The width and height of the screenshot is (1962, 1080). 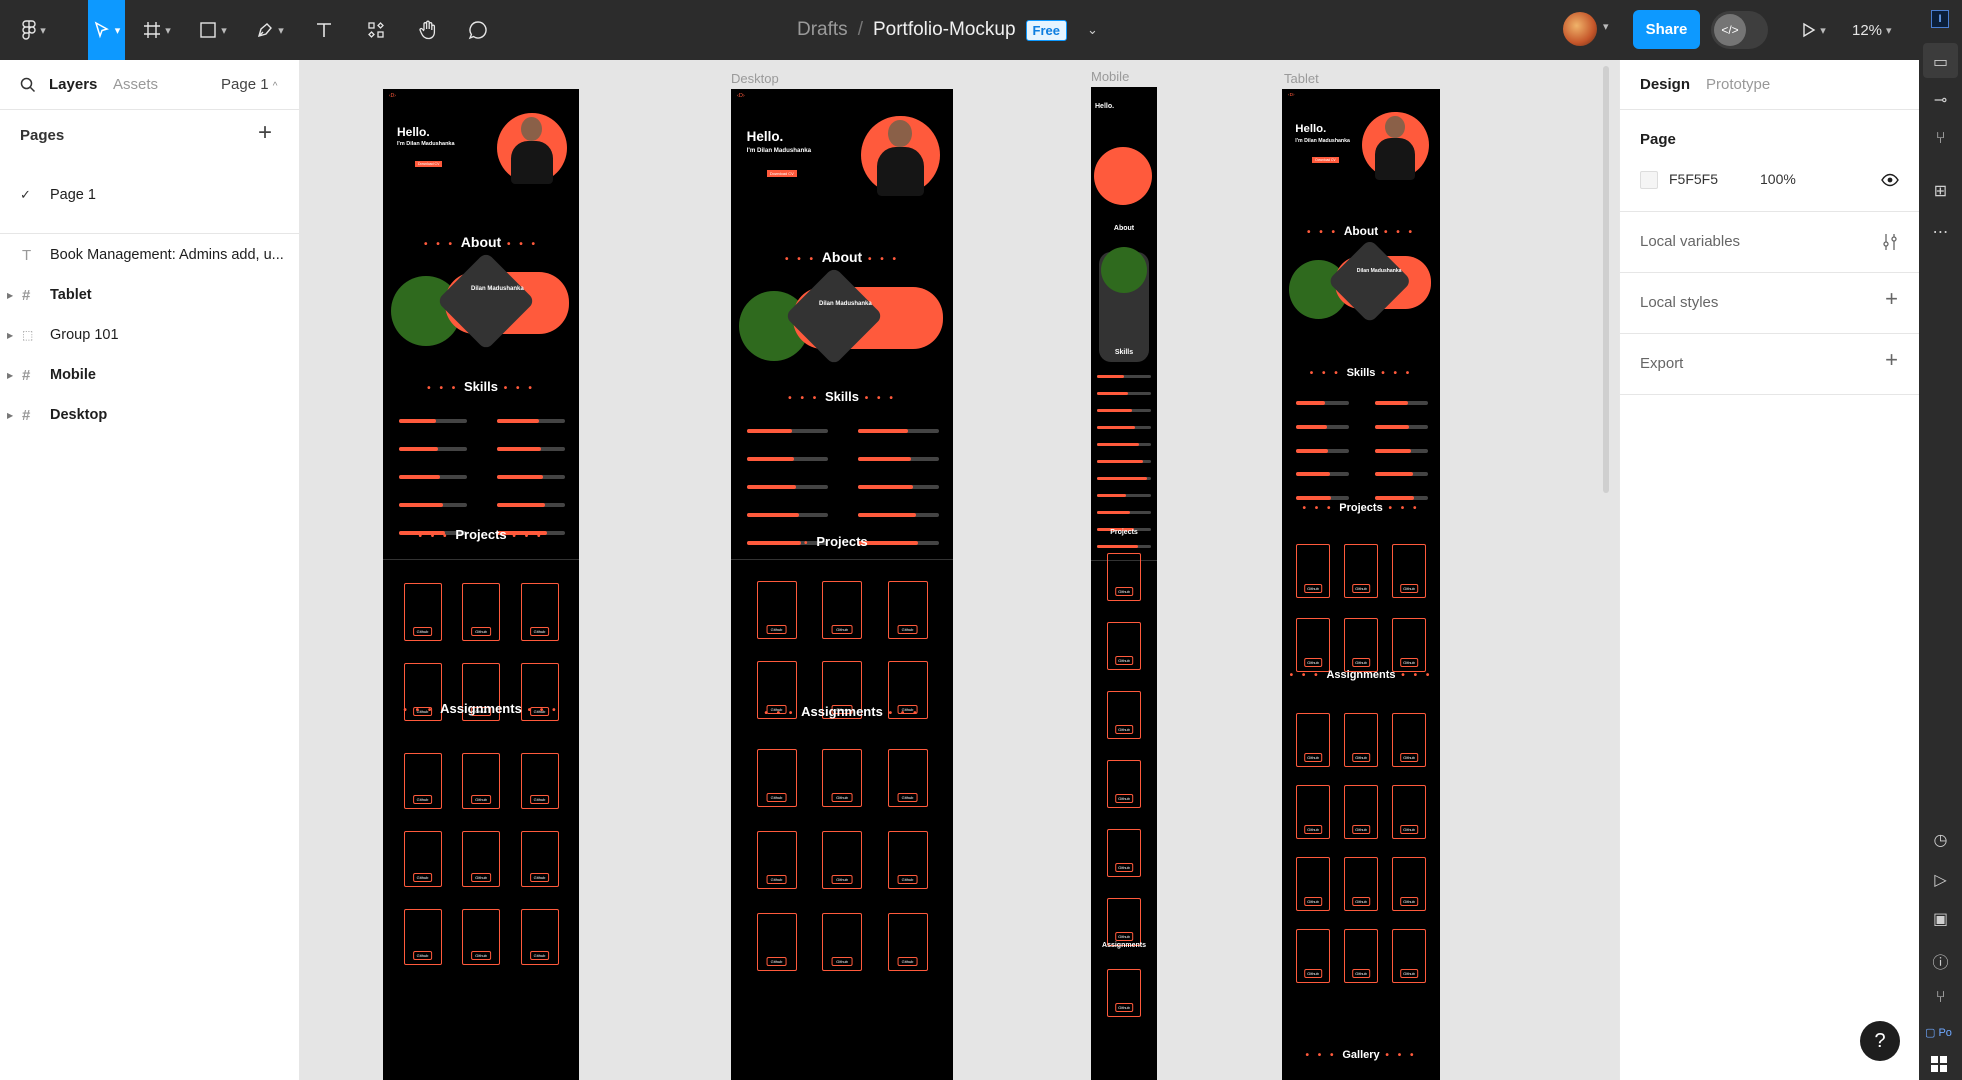 I want to click on export-label: Export, so click(x=1661, y=363).